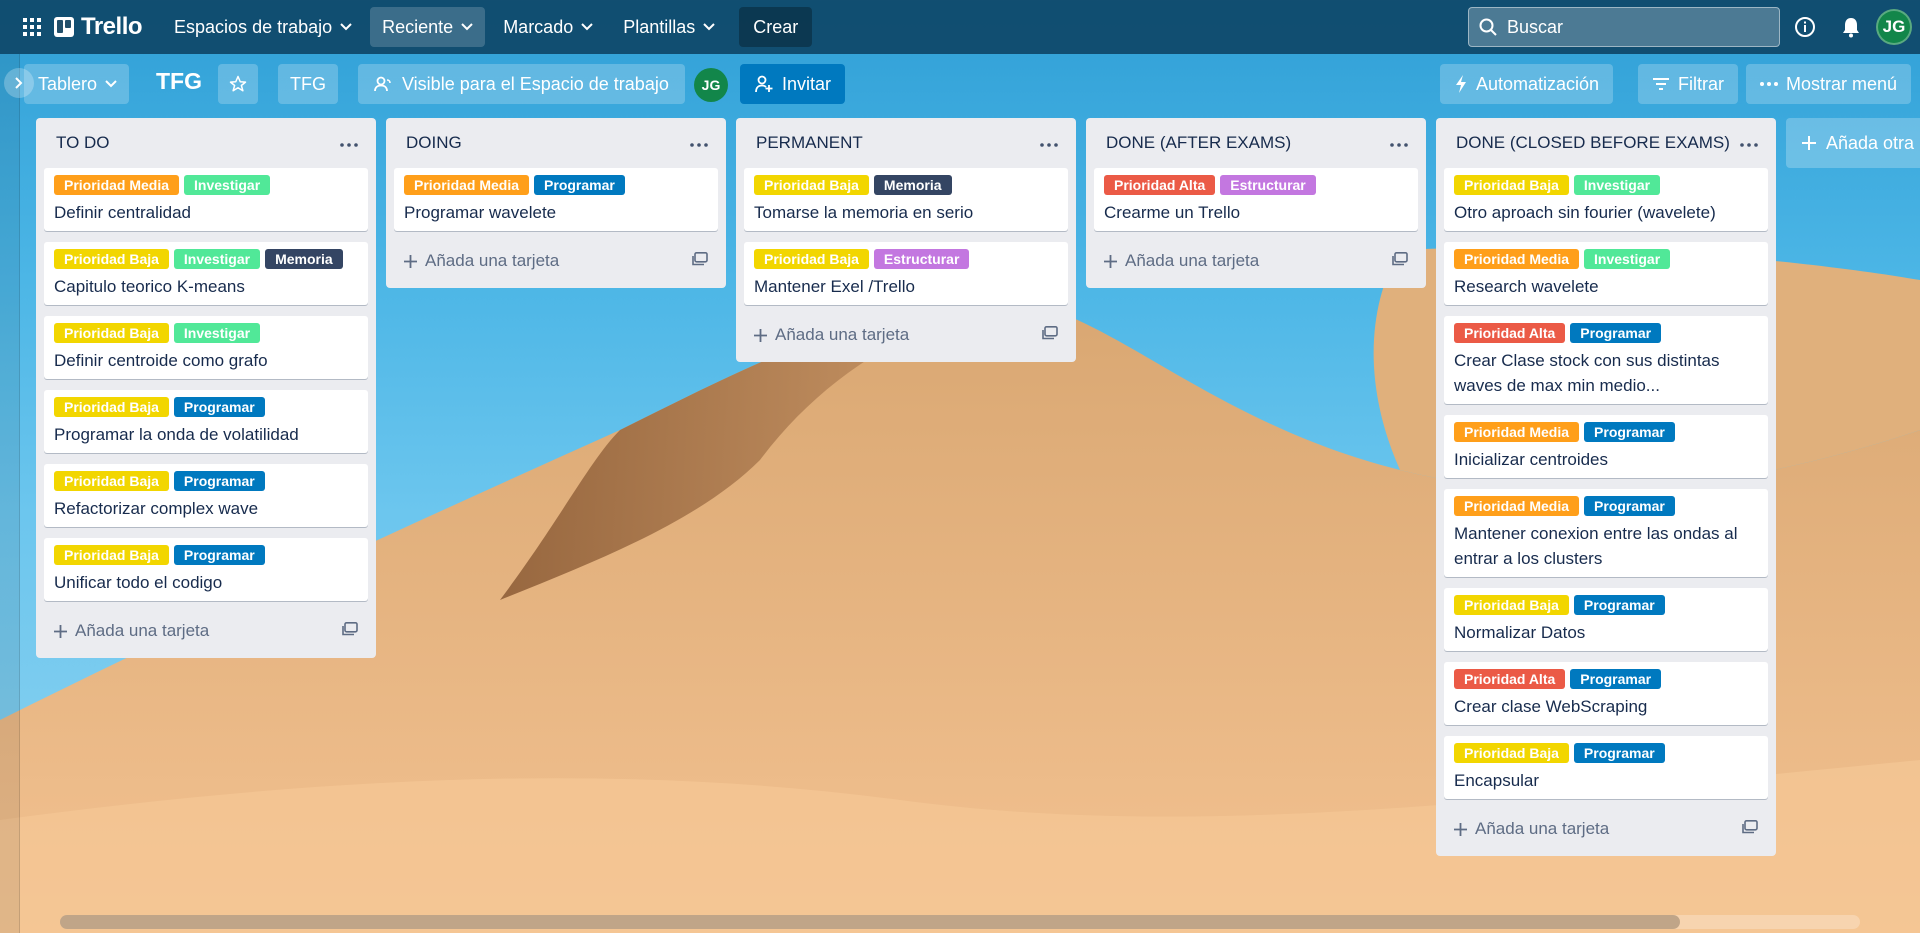  What do you see at coordinates (98, 27) in the screenshot?
I see `trello-logo: Trello` at bounding box center [98, 27].